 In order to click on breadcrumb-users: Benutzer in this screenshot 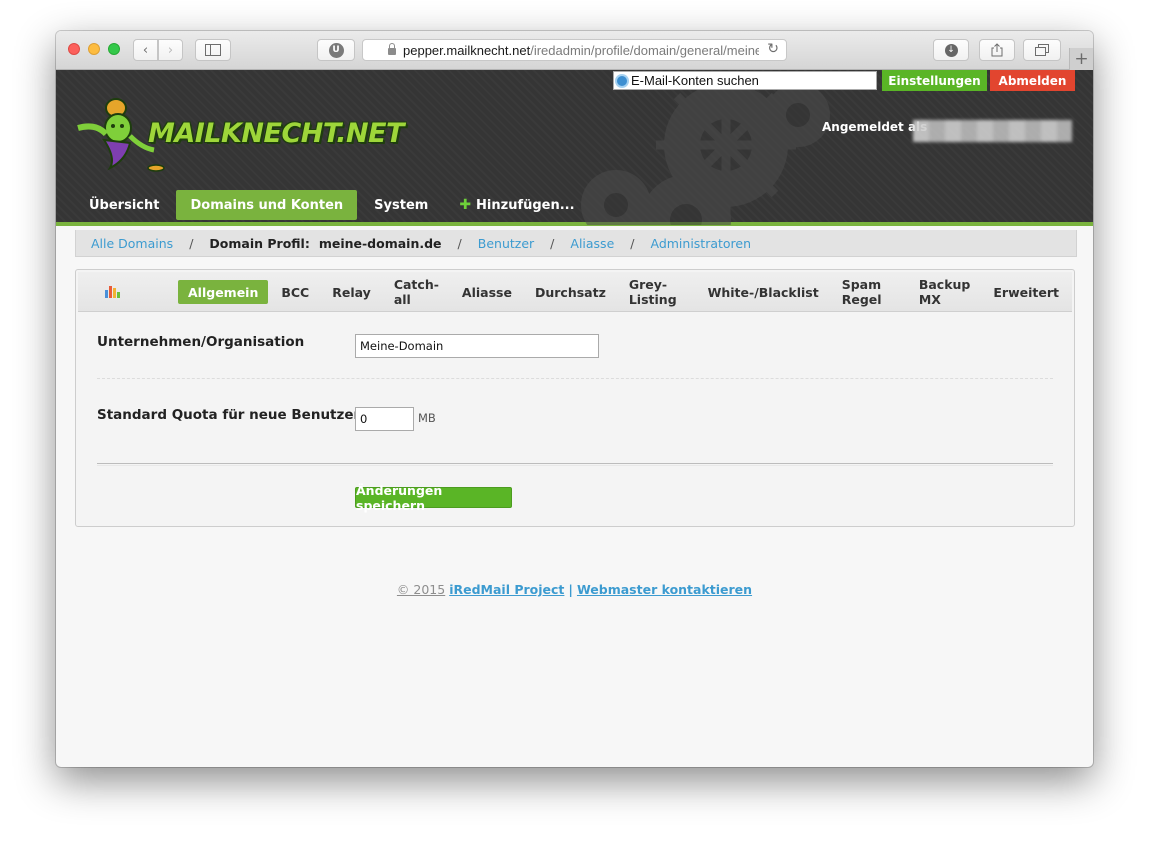, I will do `click(506, 243)`.